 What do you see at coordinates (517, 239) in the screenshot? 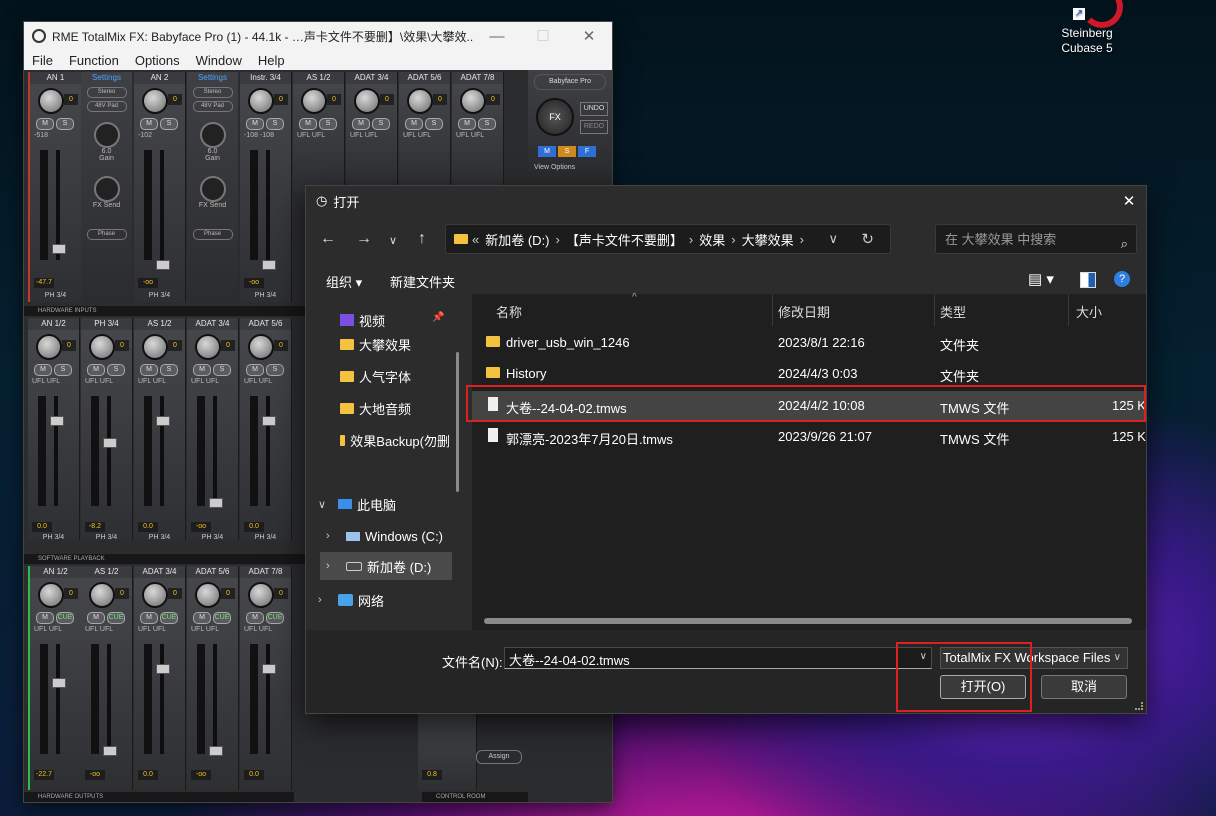
I see `breadcrumb-drive: 新加卷 (D:)` at bounding box center [517, 239].